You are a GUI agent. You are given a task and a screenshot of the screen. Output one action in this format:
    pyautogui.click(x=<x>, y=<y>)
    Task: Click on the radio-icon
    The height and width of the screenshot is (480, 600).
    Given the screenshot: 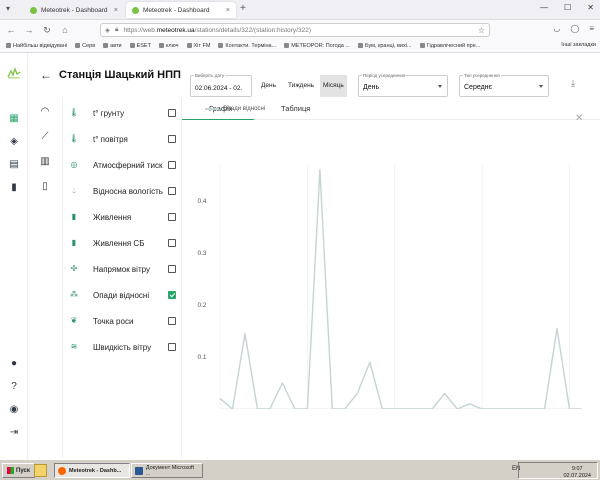 What is the action you would take?
    pyautogui.click(x=189, y=46)
    